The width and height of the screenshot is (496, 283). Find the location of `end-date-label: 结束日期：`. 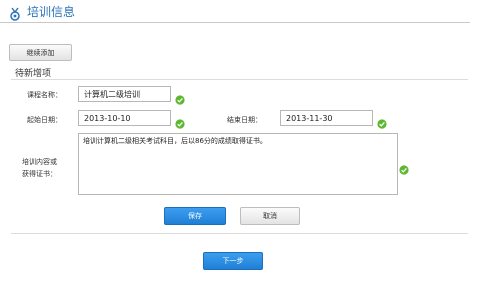

end-date-label: 结束日期： is located at coordinates (244, 120).